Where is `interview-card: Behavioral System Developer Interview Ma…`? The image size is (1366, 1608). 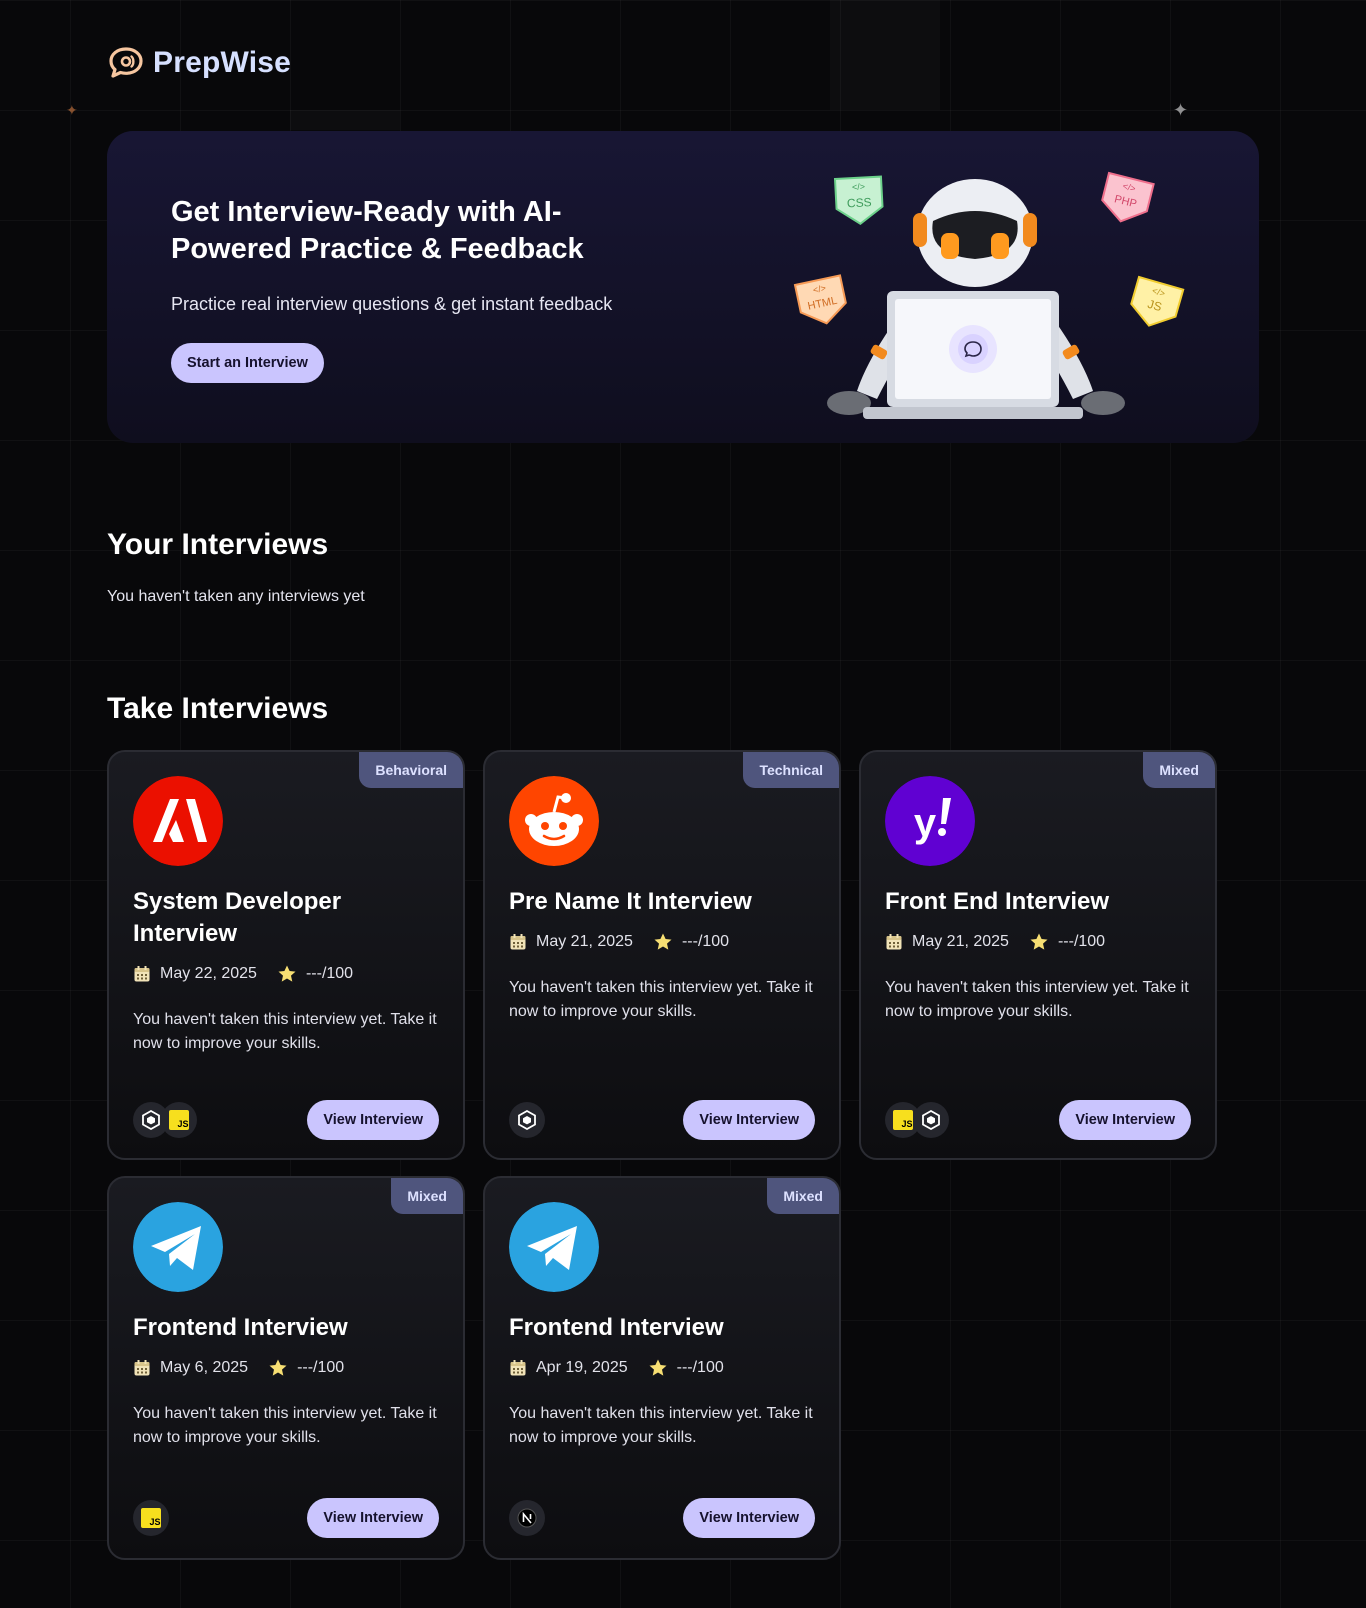
interview-card: Behavioral System Developer Interview Ma… is located at coordinates (286, 955).